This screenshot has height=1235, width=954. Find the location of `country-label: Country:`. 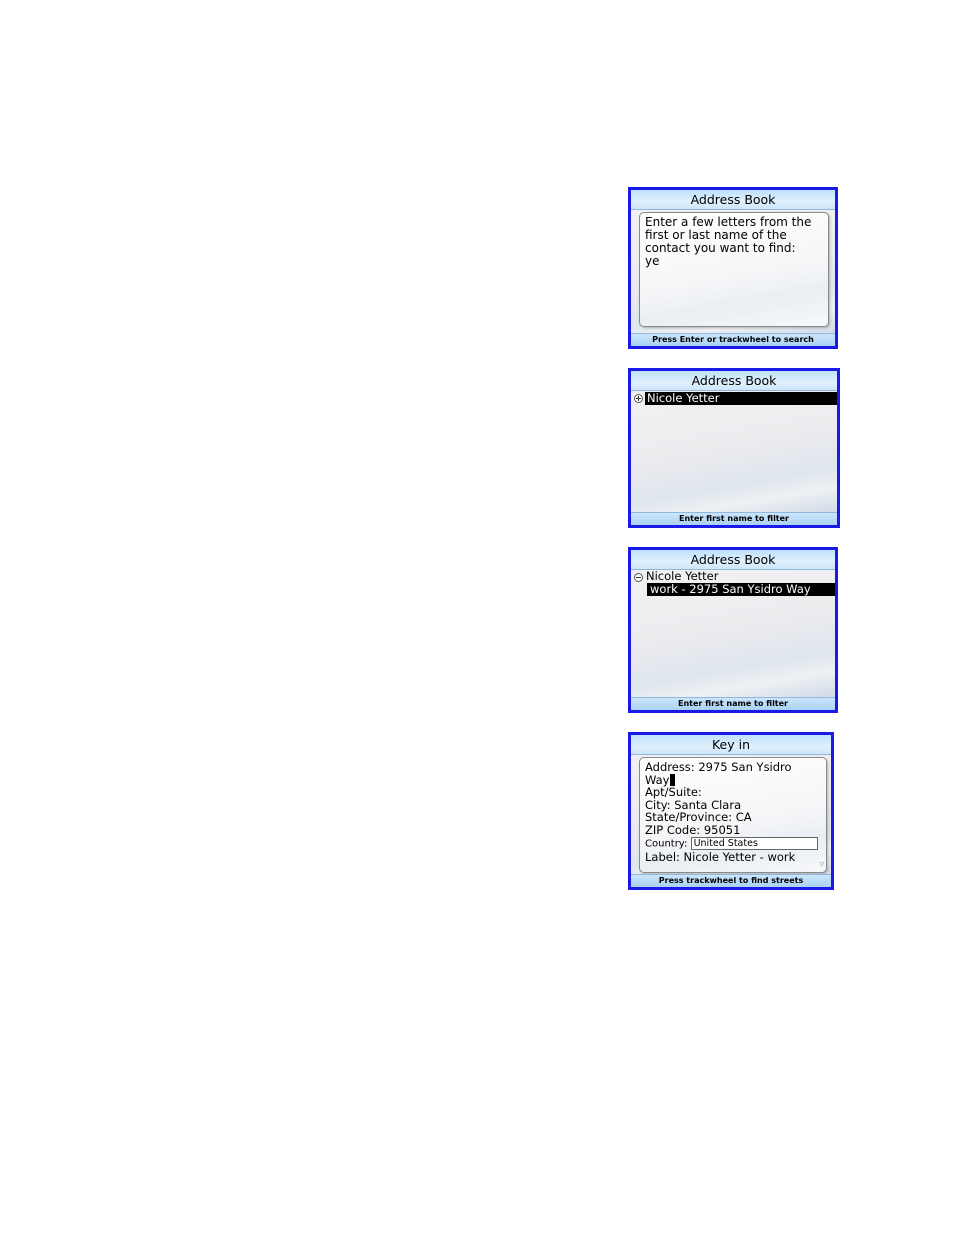

country-label: Country: is located at coordinates (666, 844).